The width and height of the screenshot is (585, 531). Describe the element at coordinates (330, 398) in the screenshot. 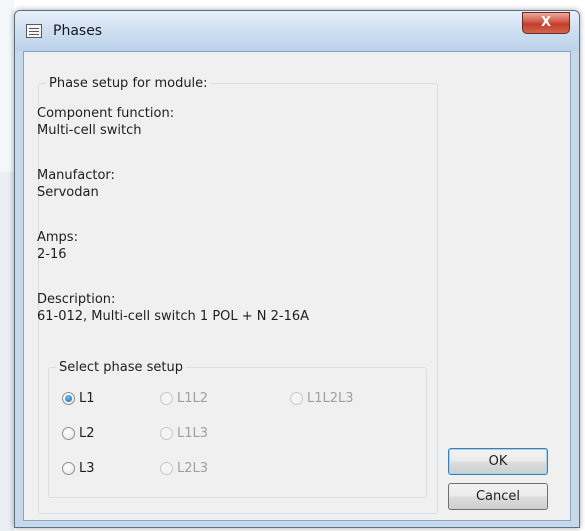

I see `radio-l1l2l3-label: L1L2L3` at that location.